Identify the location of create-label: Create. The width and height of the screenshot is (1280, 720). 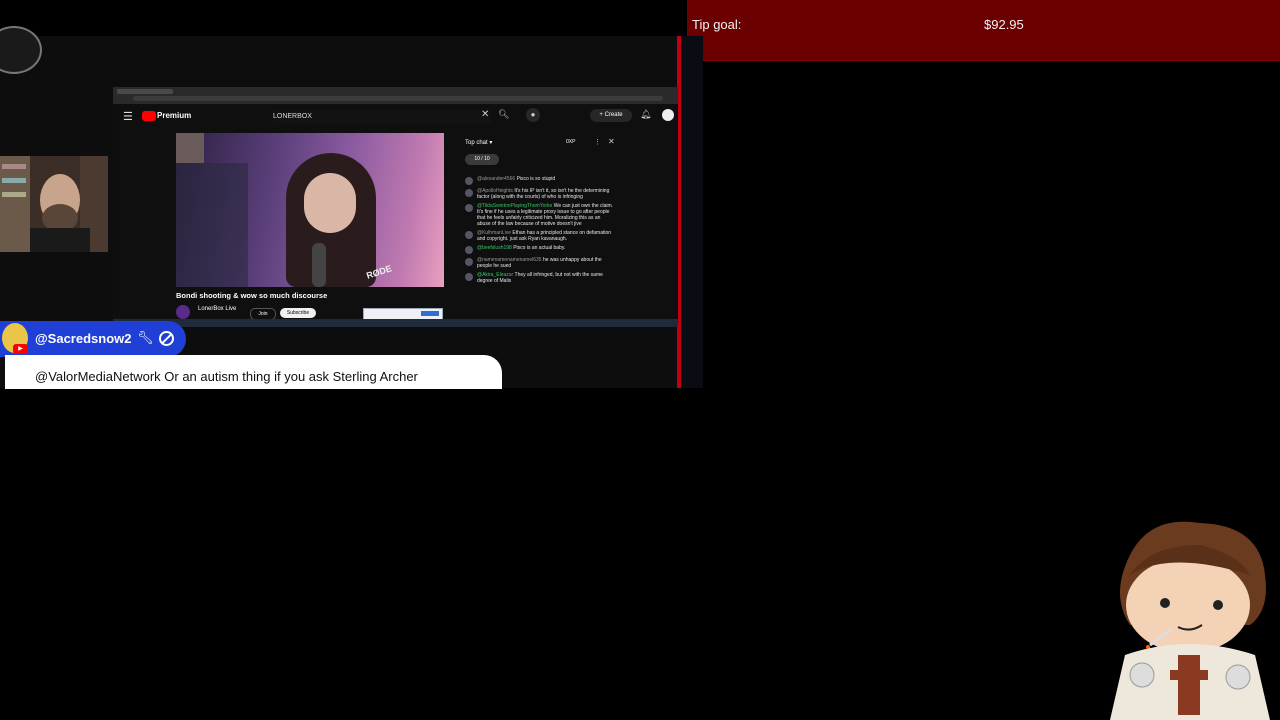
(613, 115).